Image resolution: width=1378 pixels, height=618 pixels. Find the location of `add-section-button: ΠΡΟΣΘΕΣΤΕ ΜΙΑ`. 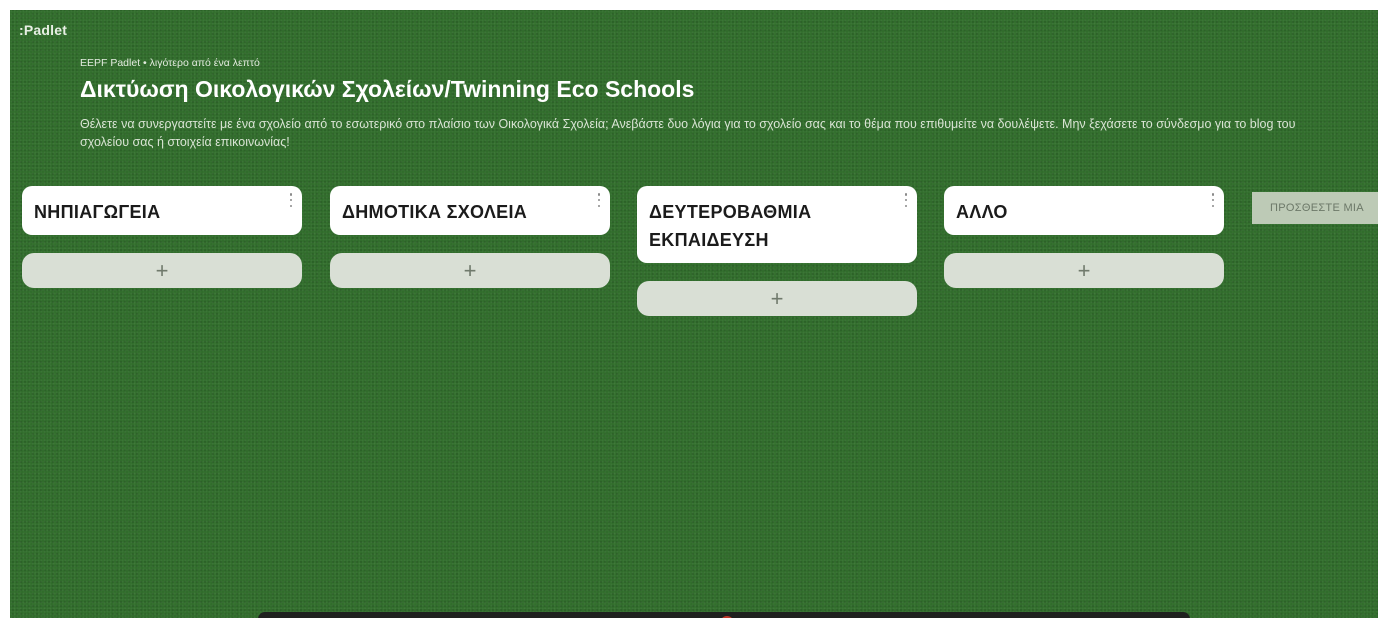

add-section-button: ΠΡΟΣΘΕΣΤΕ ΜΙΑ is located at coordinates (1315, 208).